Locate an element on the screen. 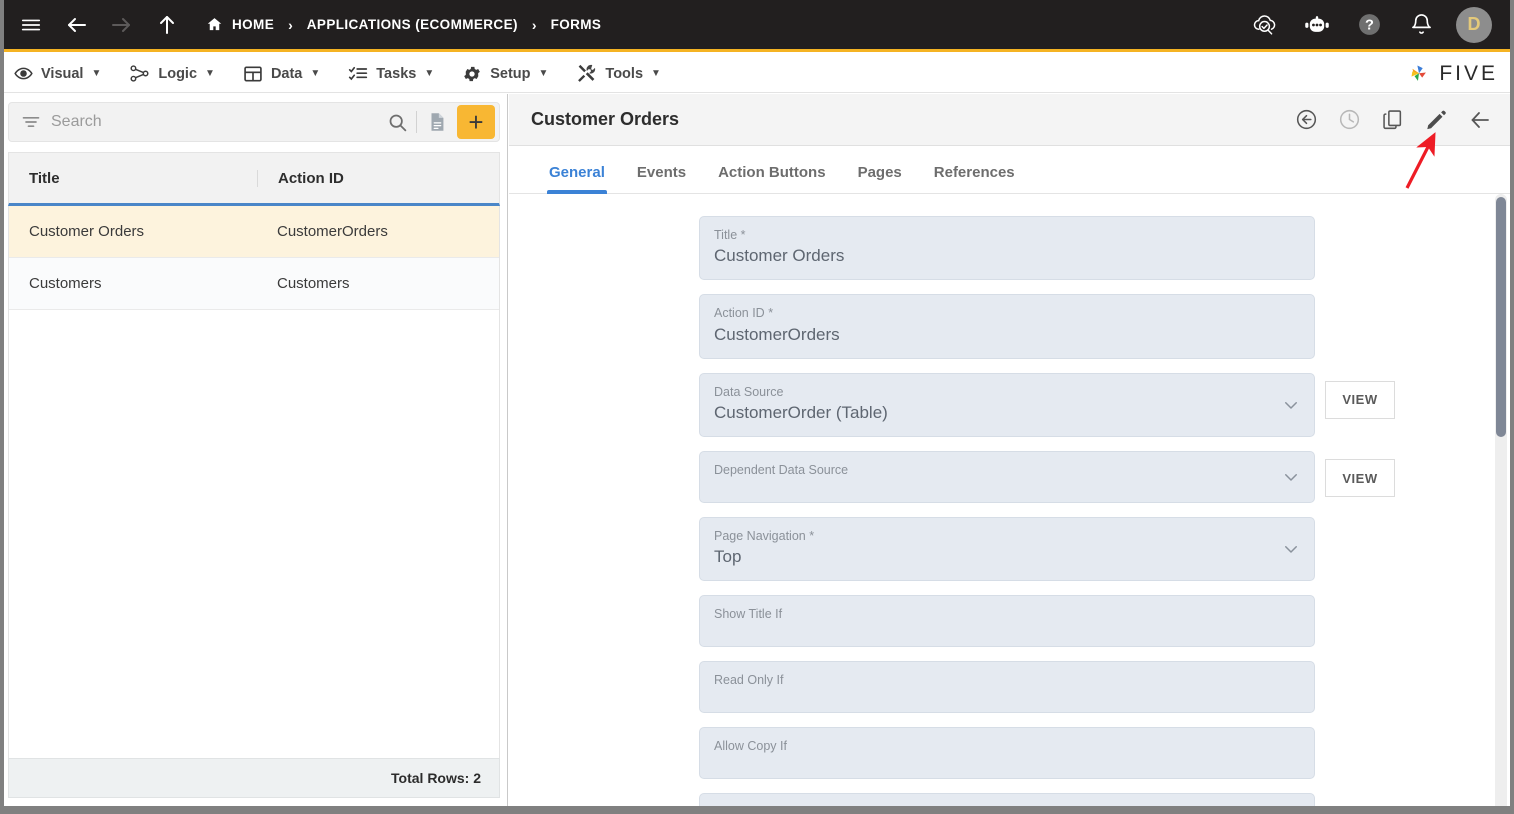 This screenshot has height=814, width=1514. form-row-dependent-data-source: Dependent Data Source VIEW is located at coordinates (1106, 477).